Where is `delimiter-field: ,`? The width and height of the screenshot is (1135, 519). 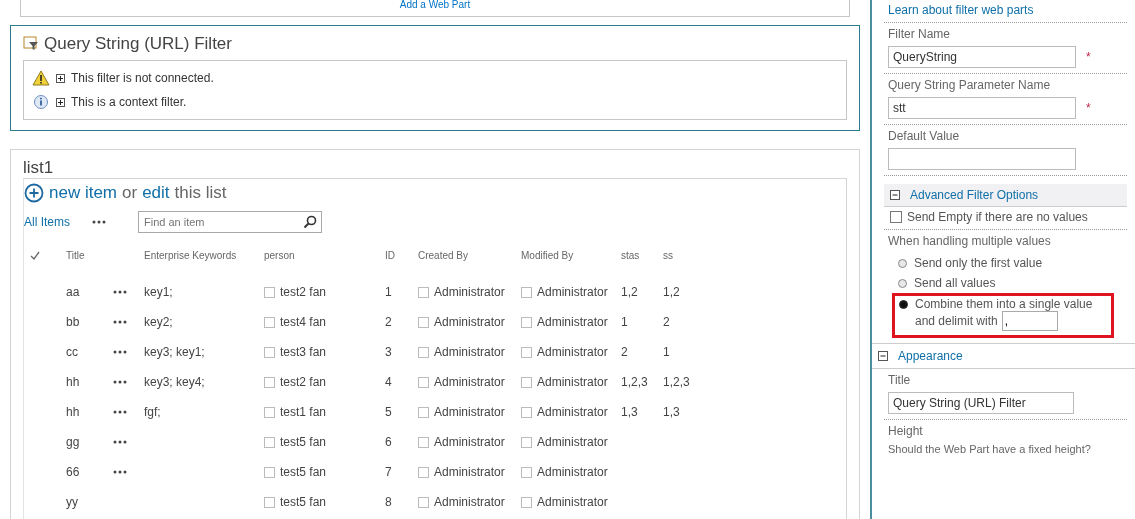
delimiter-field: , is located at coordinates (1029, 321).